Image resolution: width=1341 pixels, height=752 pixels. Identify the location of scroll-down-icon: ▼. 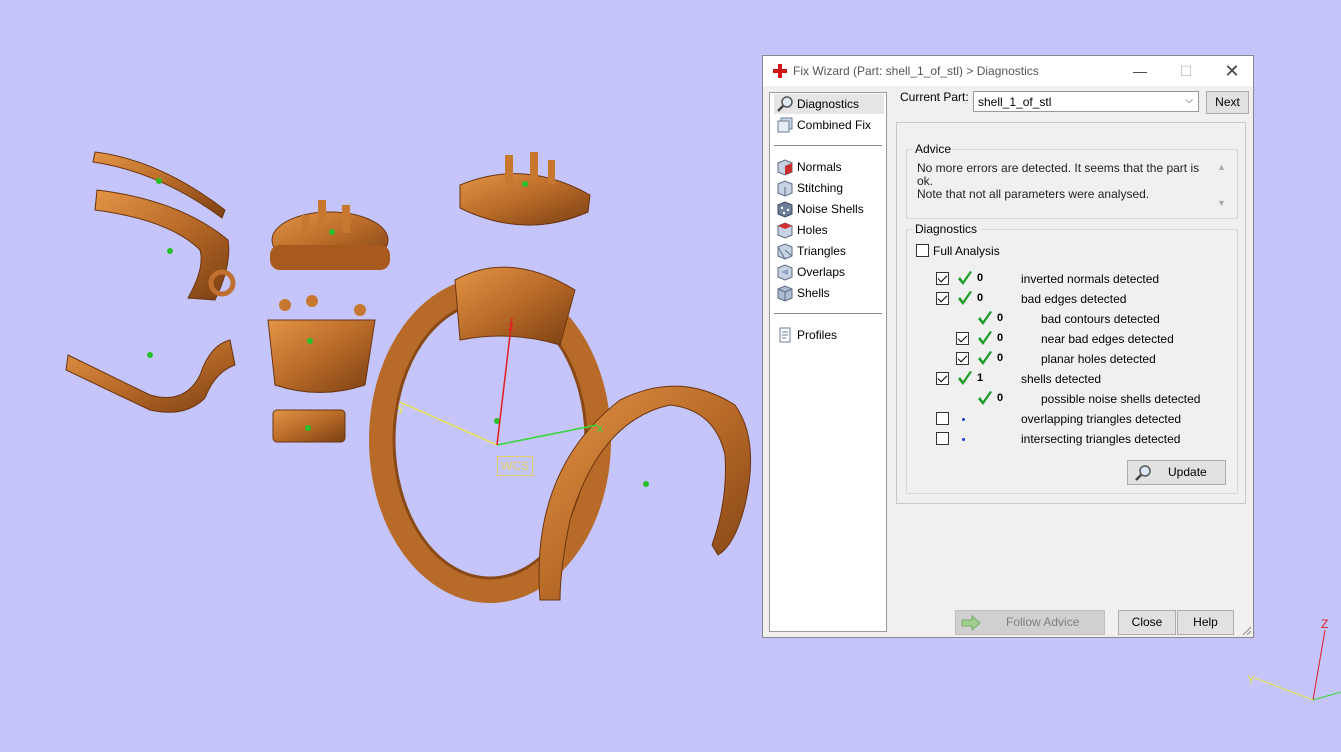
(1221, 203).